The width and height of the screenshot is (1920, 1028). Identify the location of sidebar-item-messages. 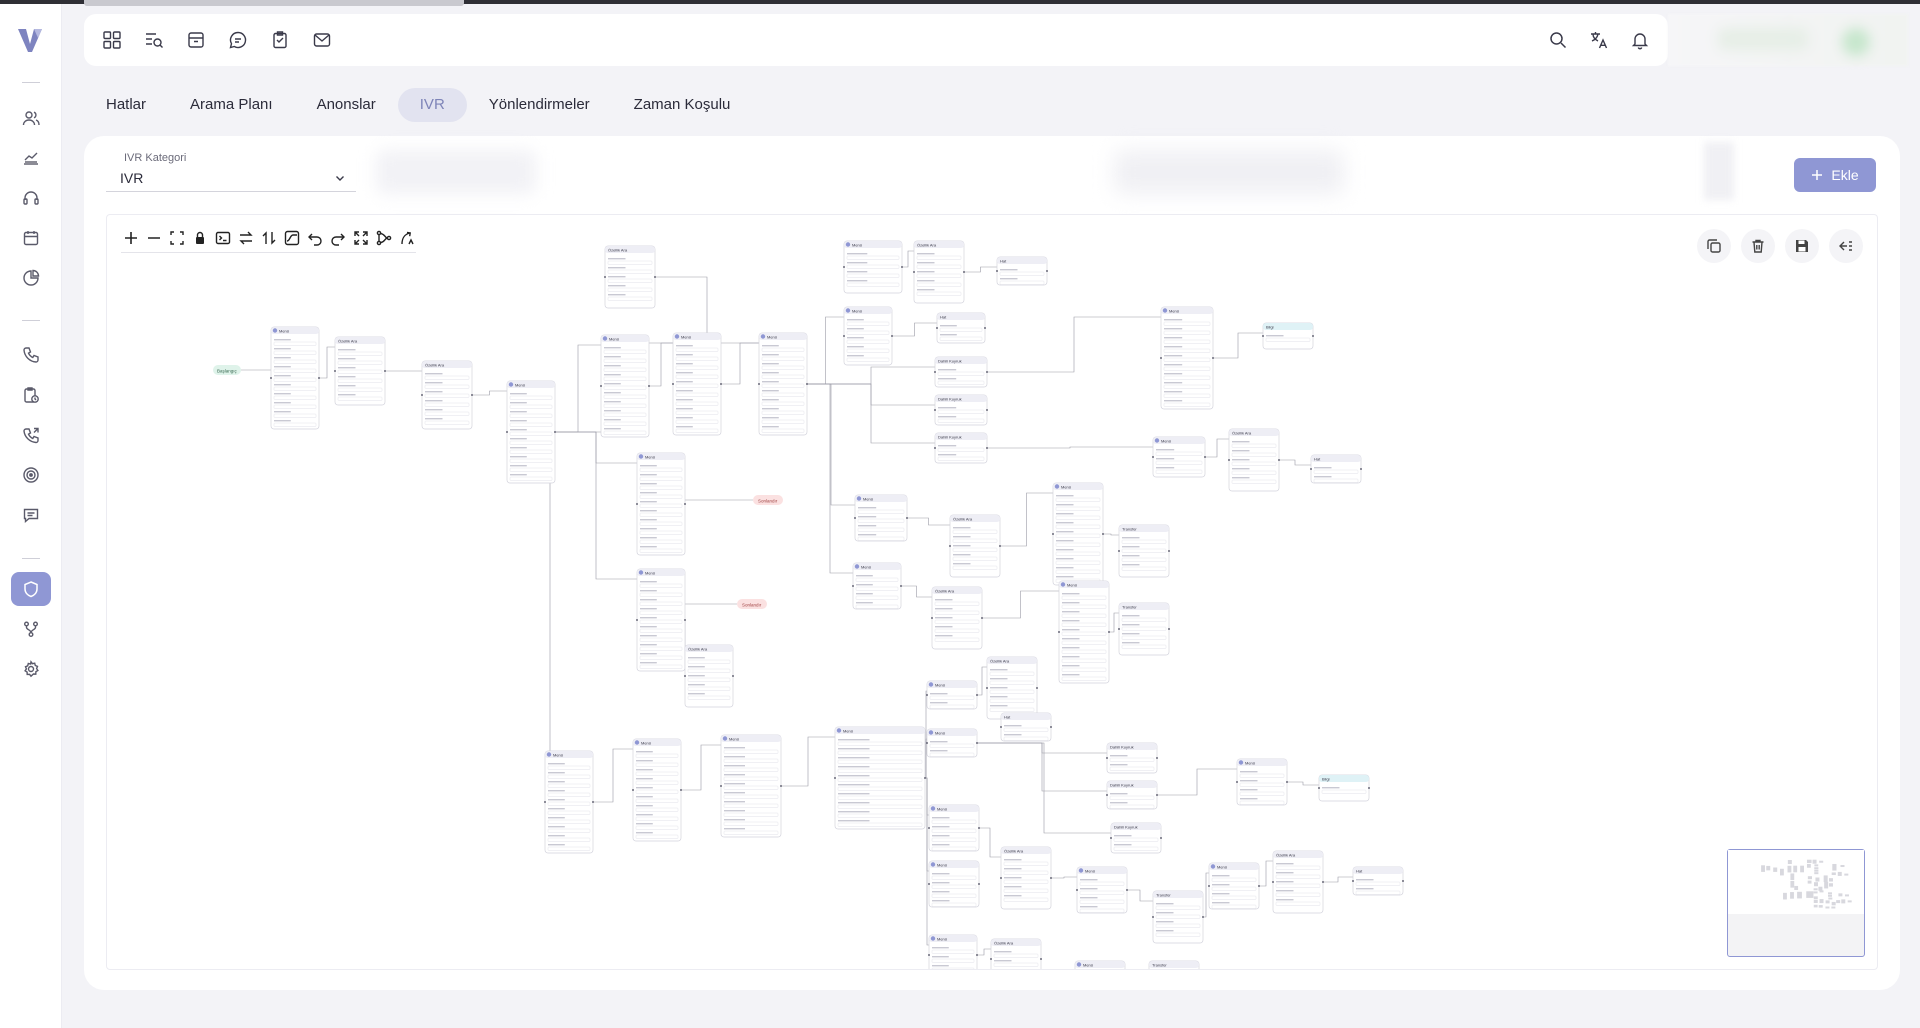
(31, 515).